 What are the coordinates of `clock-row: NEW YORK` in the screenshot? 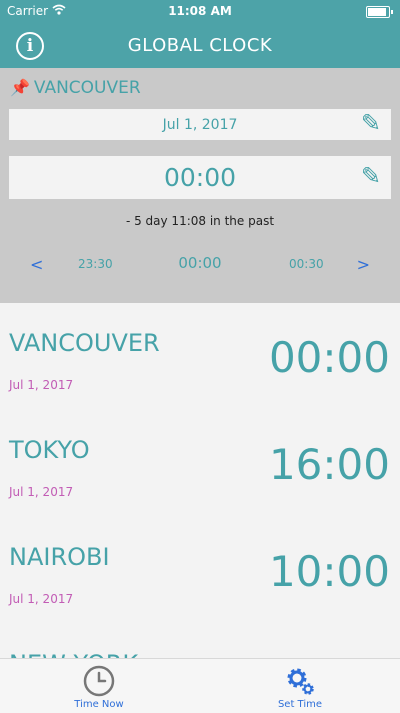 It's located at (200, 641).